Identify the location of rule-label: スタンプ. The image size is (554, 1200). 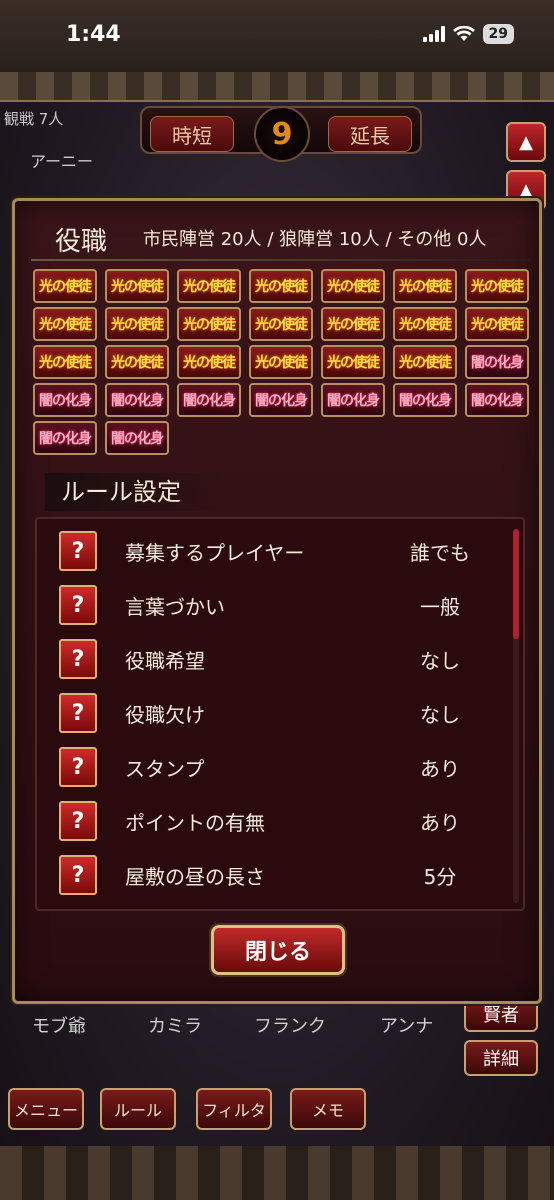
(165, 769).